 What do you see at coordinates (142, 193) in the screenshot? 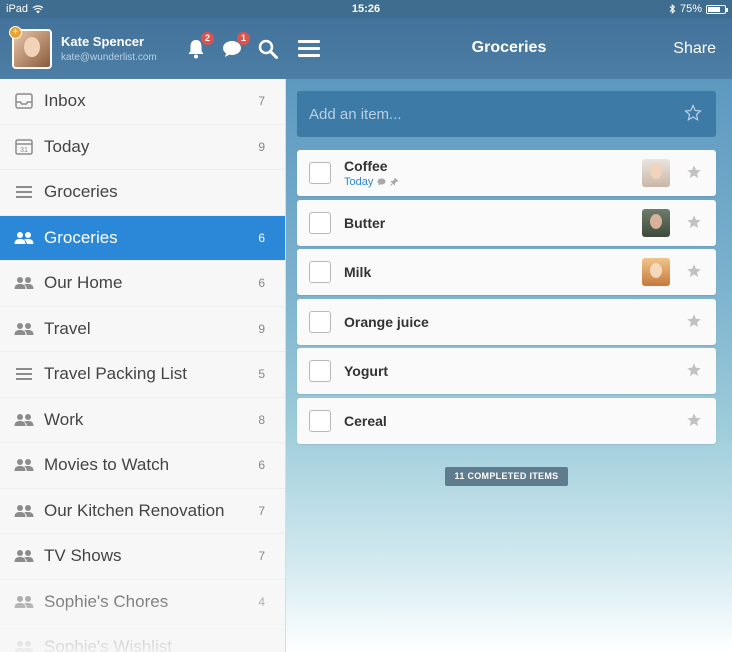
I see `sidebar-item-2: Groceries` at bounding box center [142, 193].